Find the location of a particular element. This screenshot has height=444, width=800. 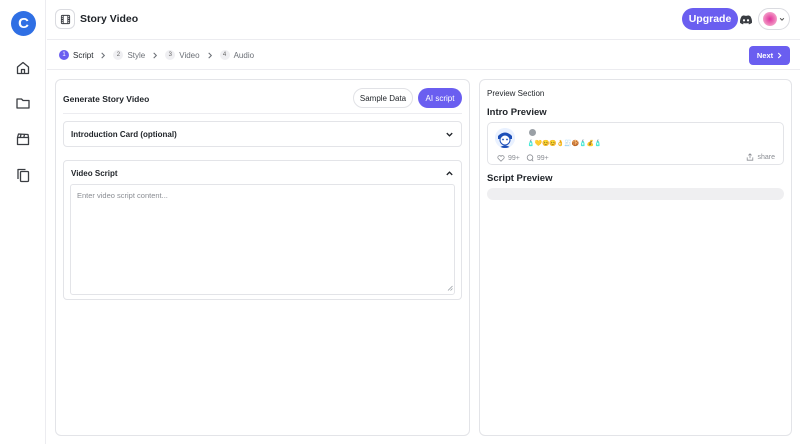

script-preview-title: Script Preview is located at coordinates (520, 178).